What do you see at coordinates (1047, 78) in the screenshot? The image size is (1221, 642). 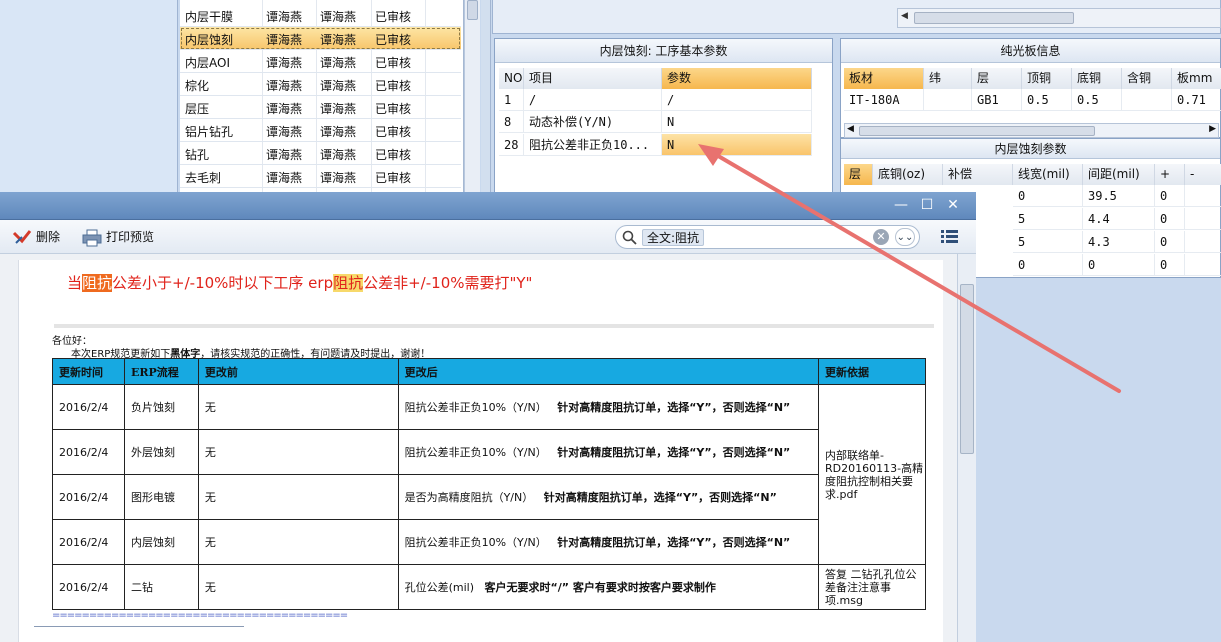 I see `col-top-copper: 顶铜` at bounding box center [1047, 78].